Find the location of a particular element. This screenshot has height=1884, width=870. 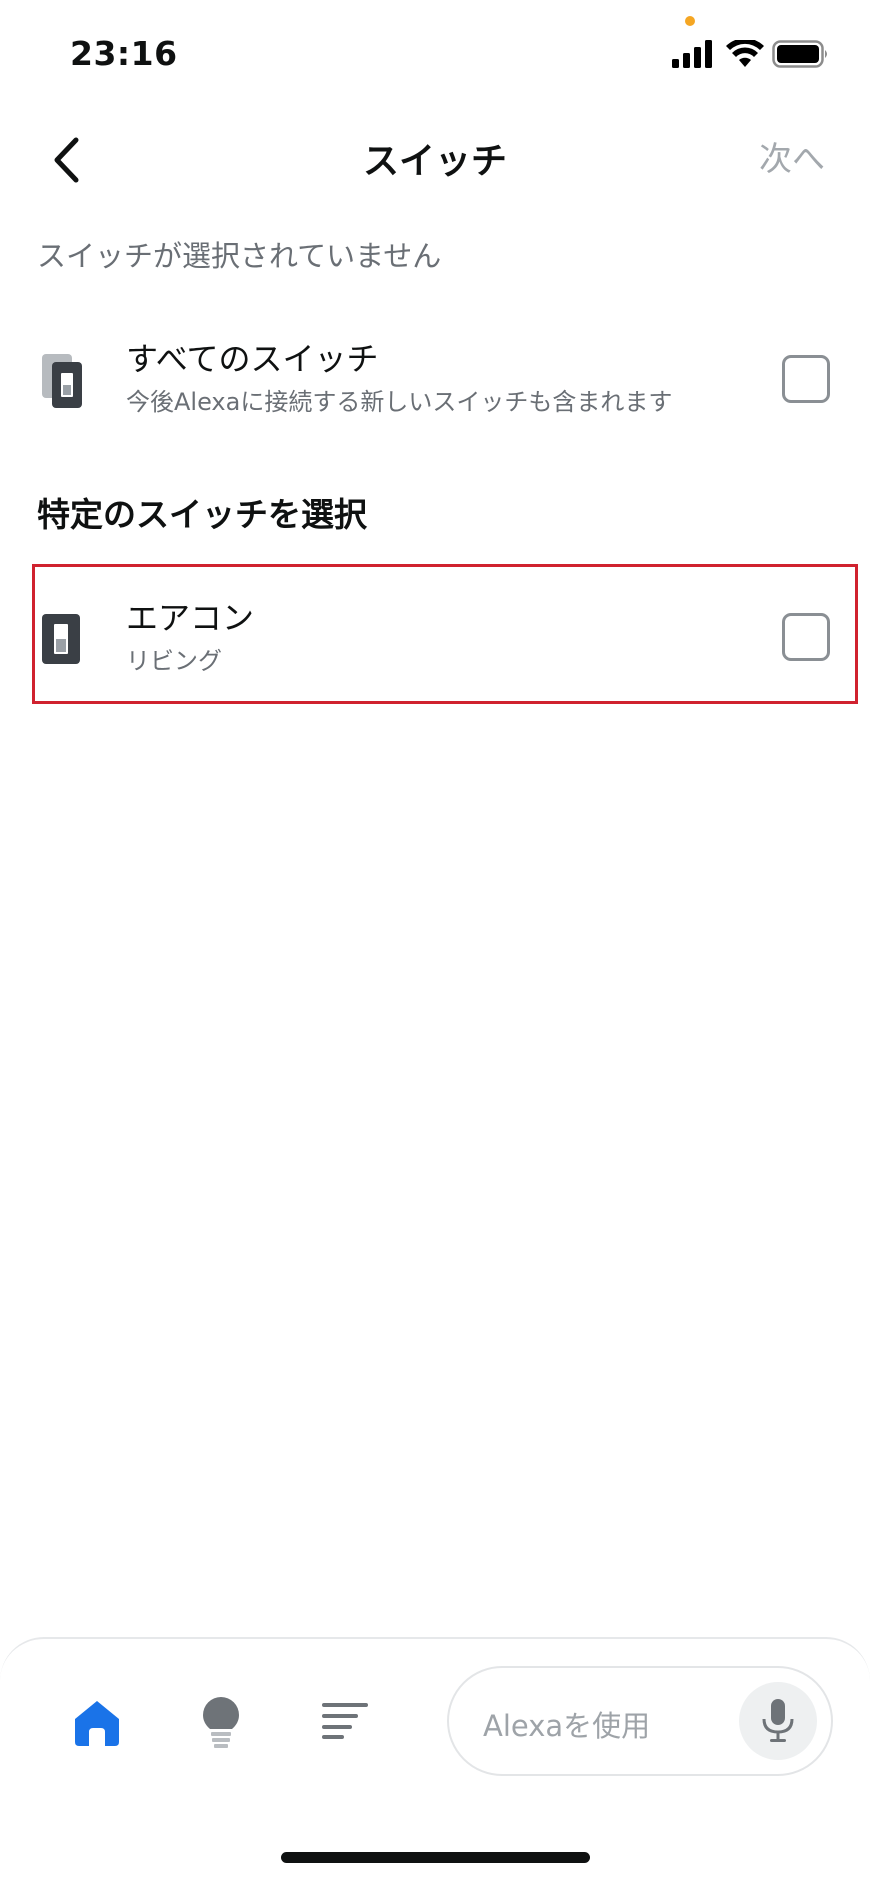

all-switches-texts: すべてのスイッチ 今後Alexaに接続する新しいスイッチも含まれます is located at coordinates (399, 378).